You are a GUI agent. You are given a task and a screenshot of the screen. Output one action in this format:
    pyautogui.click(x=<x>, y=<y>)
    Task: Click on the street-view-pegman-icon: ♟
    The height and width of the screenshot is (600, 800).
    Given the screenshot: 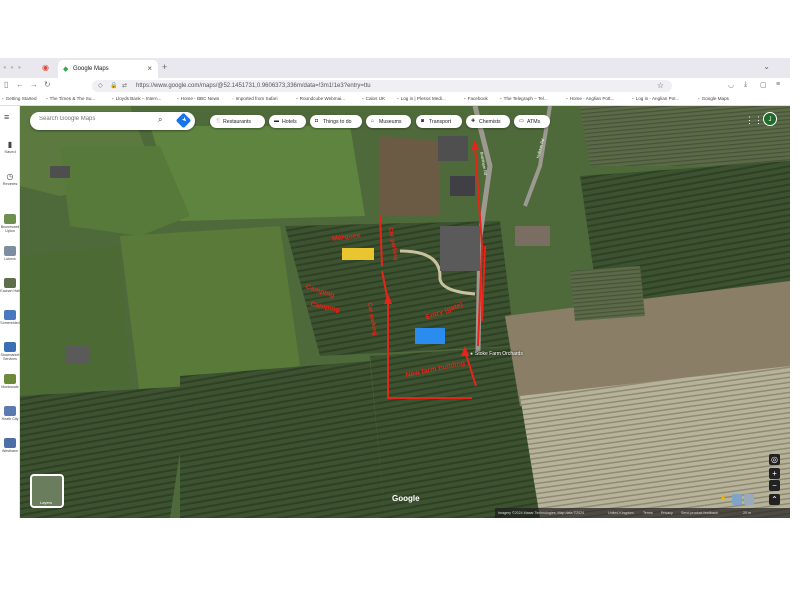 What is the action you would take?
    pyautogui.click(x=723, y=498)
    